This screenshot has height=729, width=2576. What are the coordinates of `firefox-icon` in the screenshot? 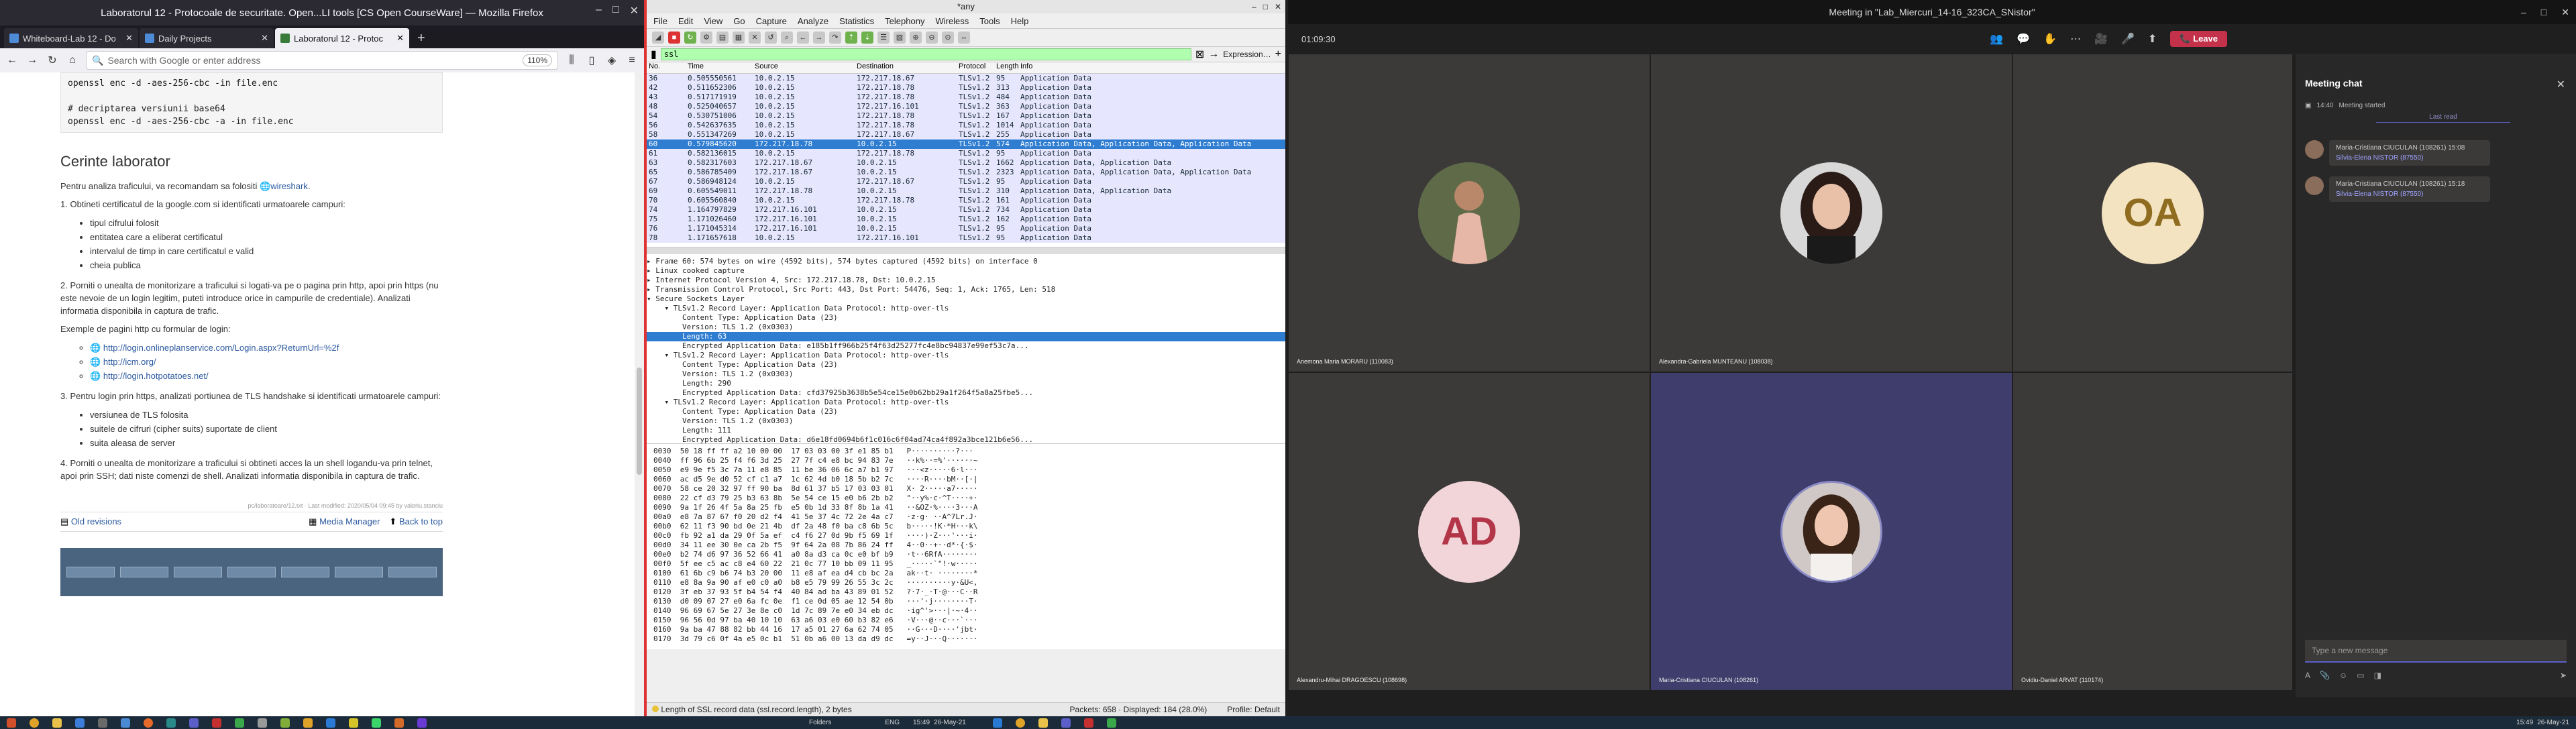 It's located at (148, 723).